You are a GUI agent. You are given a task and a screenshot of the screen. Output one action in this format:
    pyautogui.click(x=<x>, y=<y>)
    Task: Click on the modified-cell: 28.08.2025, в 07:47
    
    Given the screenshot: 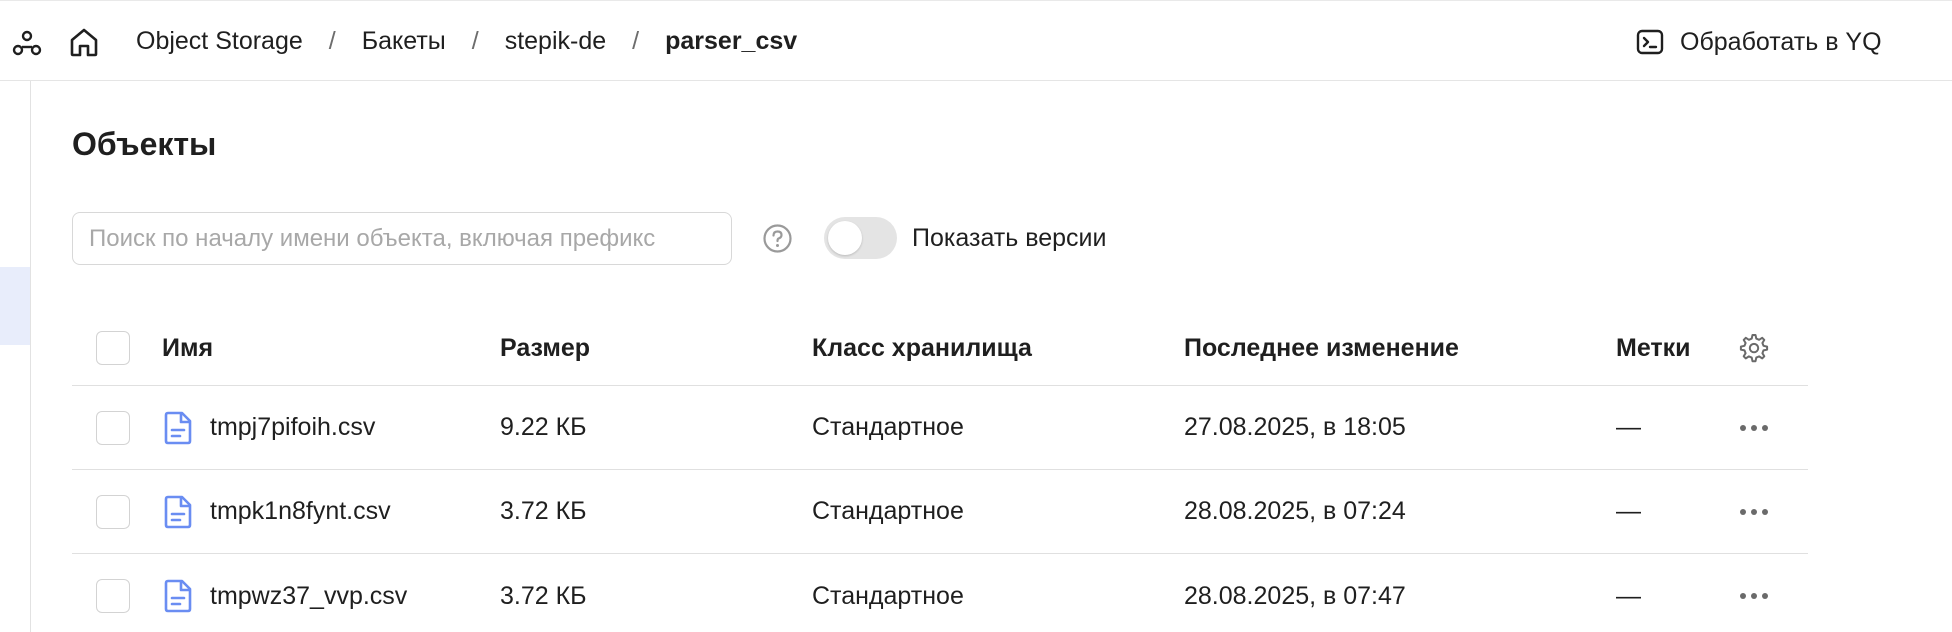 What is the action you would take?
    pyautogui.click(x=1295, y=595)
    